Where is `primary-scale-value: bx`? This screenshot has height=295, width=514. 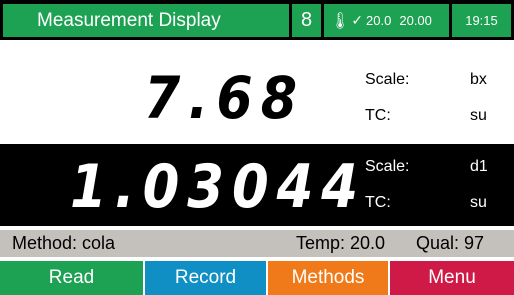 primary-scale-value: bx is located at coordinates (478, 79).